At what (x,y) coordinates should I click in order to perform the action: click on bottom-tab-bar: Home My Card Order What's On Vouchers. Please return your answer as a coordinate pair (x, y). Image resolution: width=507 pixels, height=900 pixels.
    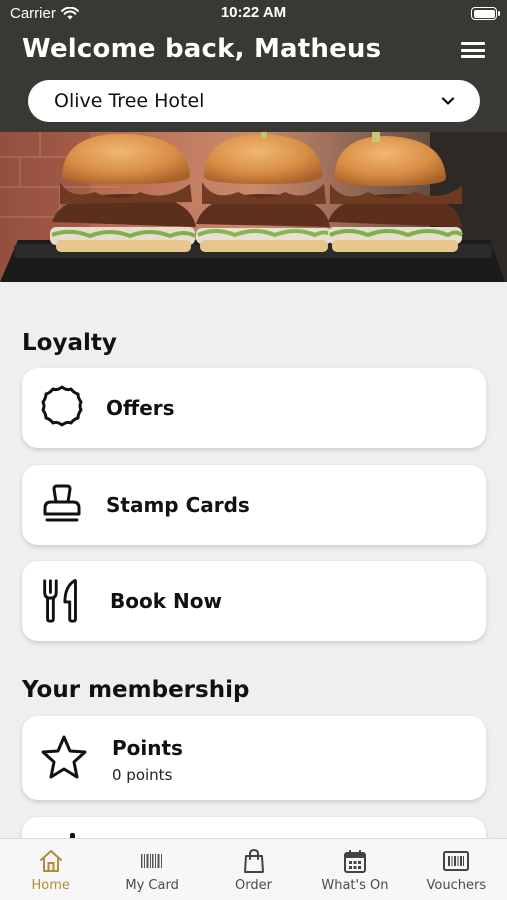
    Looking at the image, I should click on (253, 869).